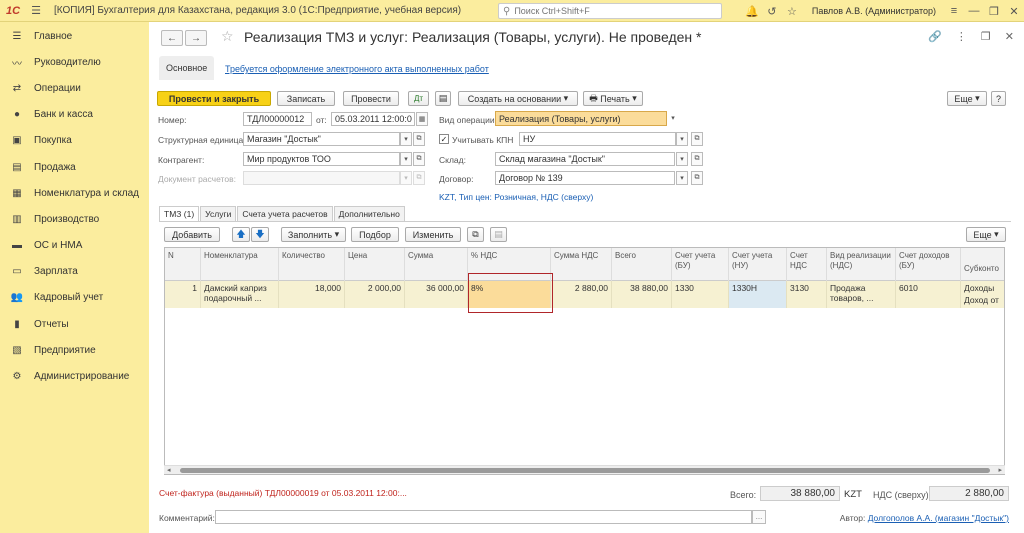  Describe the element at coordinates (935, 36) in the screenshot. I see `link-icon: 🔗` at that location.